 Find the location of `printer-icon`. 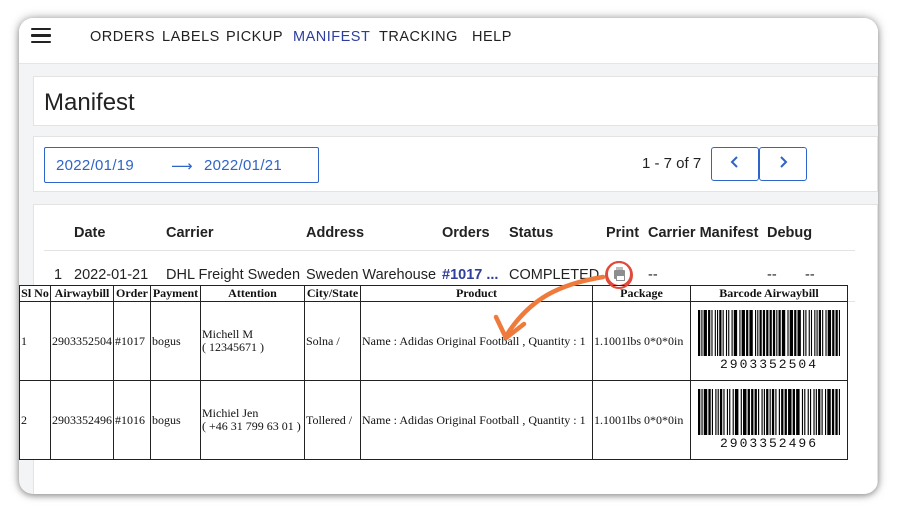

printer-icon is located at coordinates (619, 274).